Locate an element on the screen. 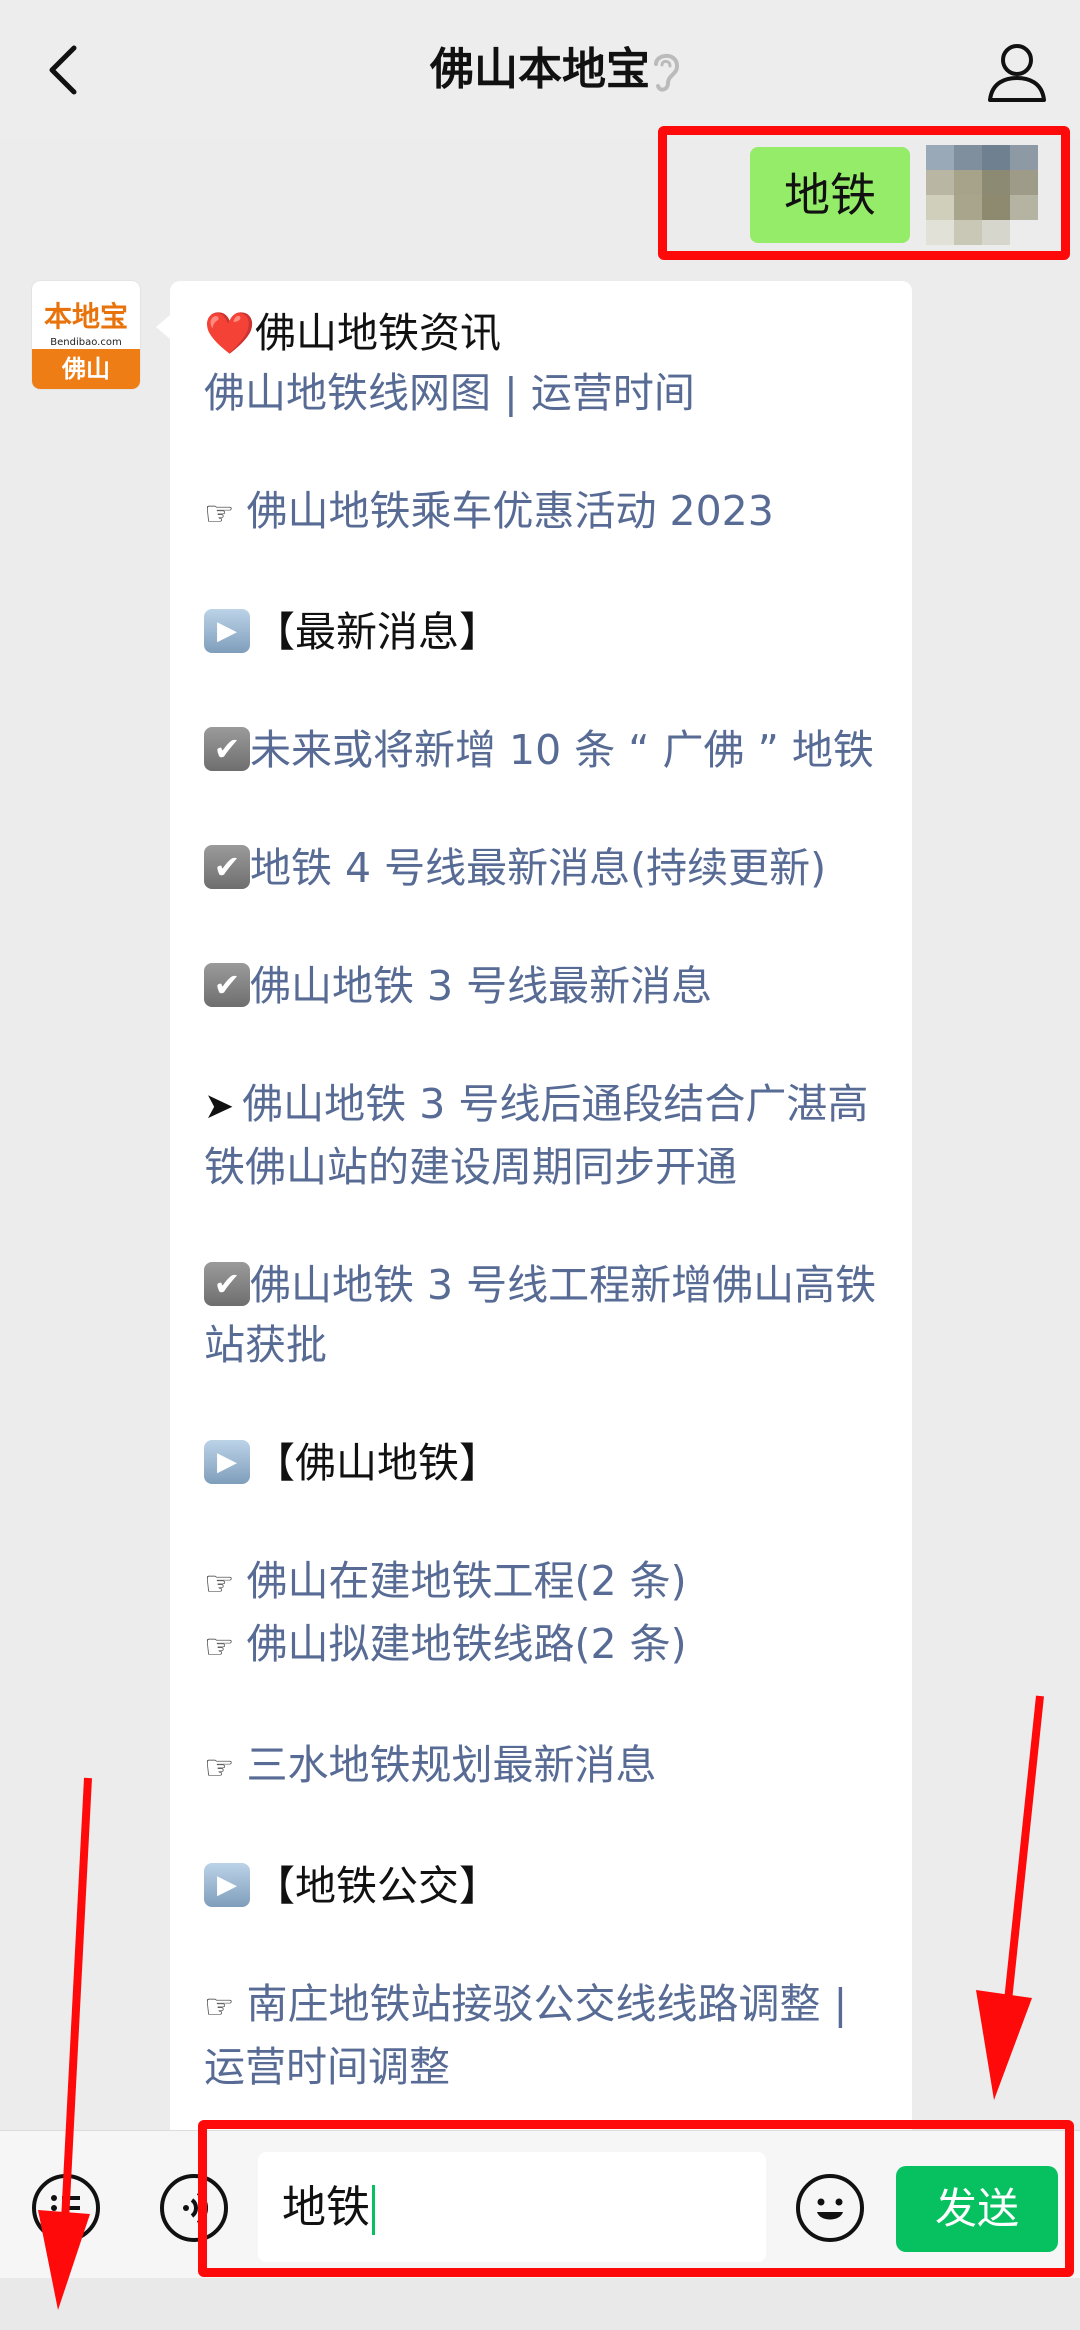 Image resolution: width=1080 pixels, height=2330 pixels. article-link: ☞ 佛山地铁乘车优惠活动 2023 is located at coordinates (542, 512).